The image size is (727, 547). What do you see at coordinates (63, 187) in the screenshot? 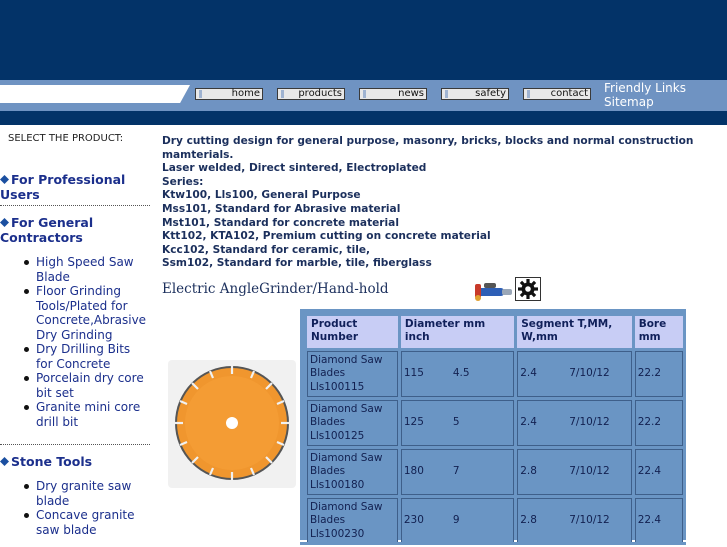
I see `category-label: For Professional Users` at bounding box center [63, 187].